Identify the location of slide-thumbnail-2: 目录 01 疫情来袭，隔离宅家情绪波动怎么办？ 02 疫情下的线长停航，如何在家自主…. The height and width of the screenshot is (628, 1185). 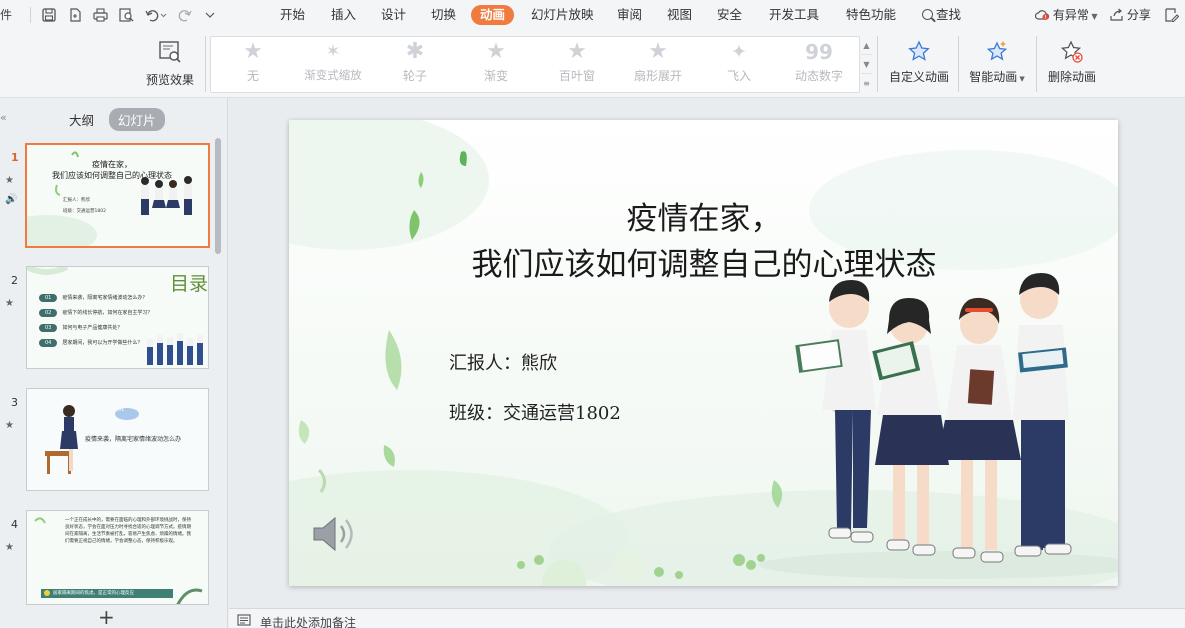
(117, 317).